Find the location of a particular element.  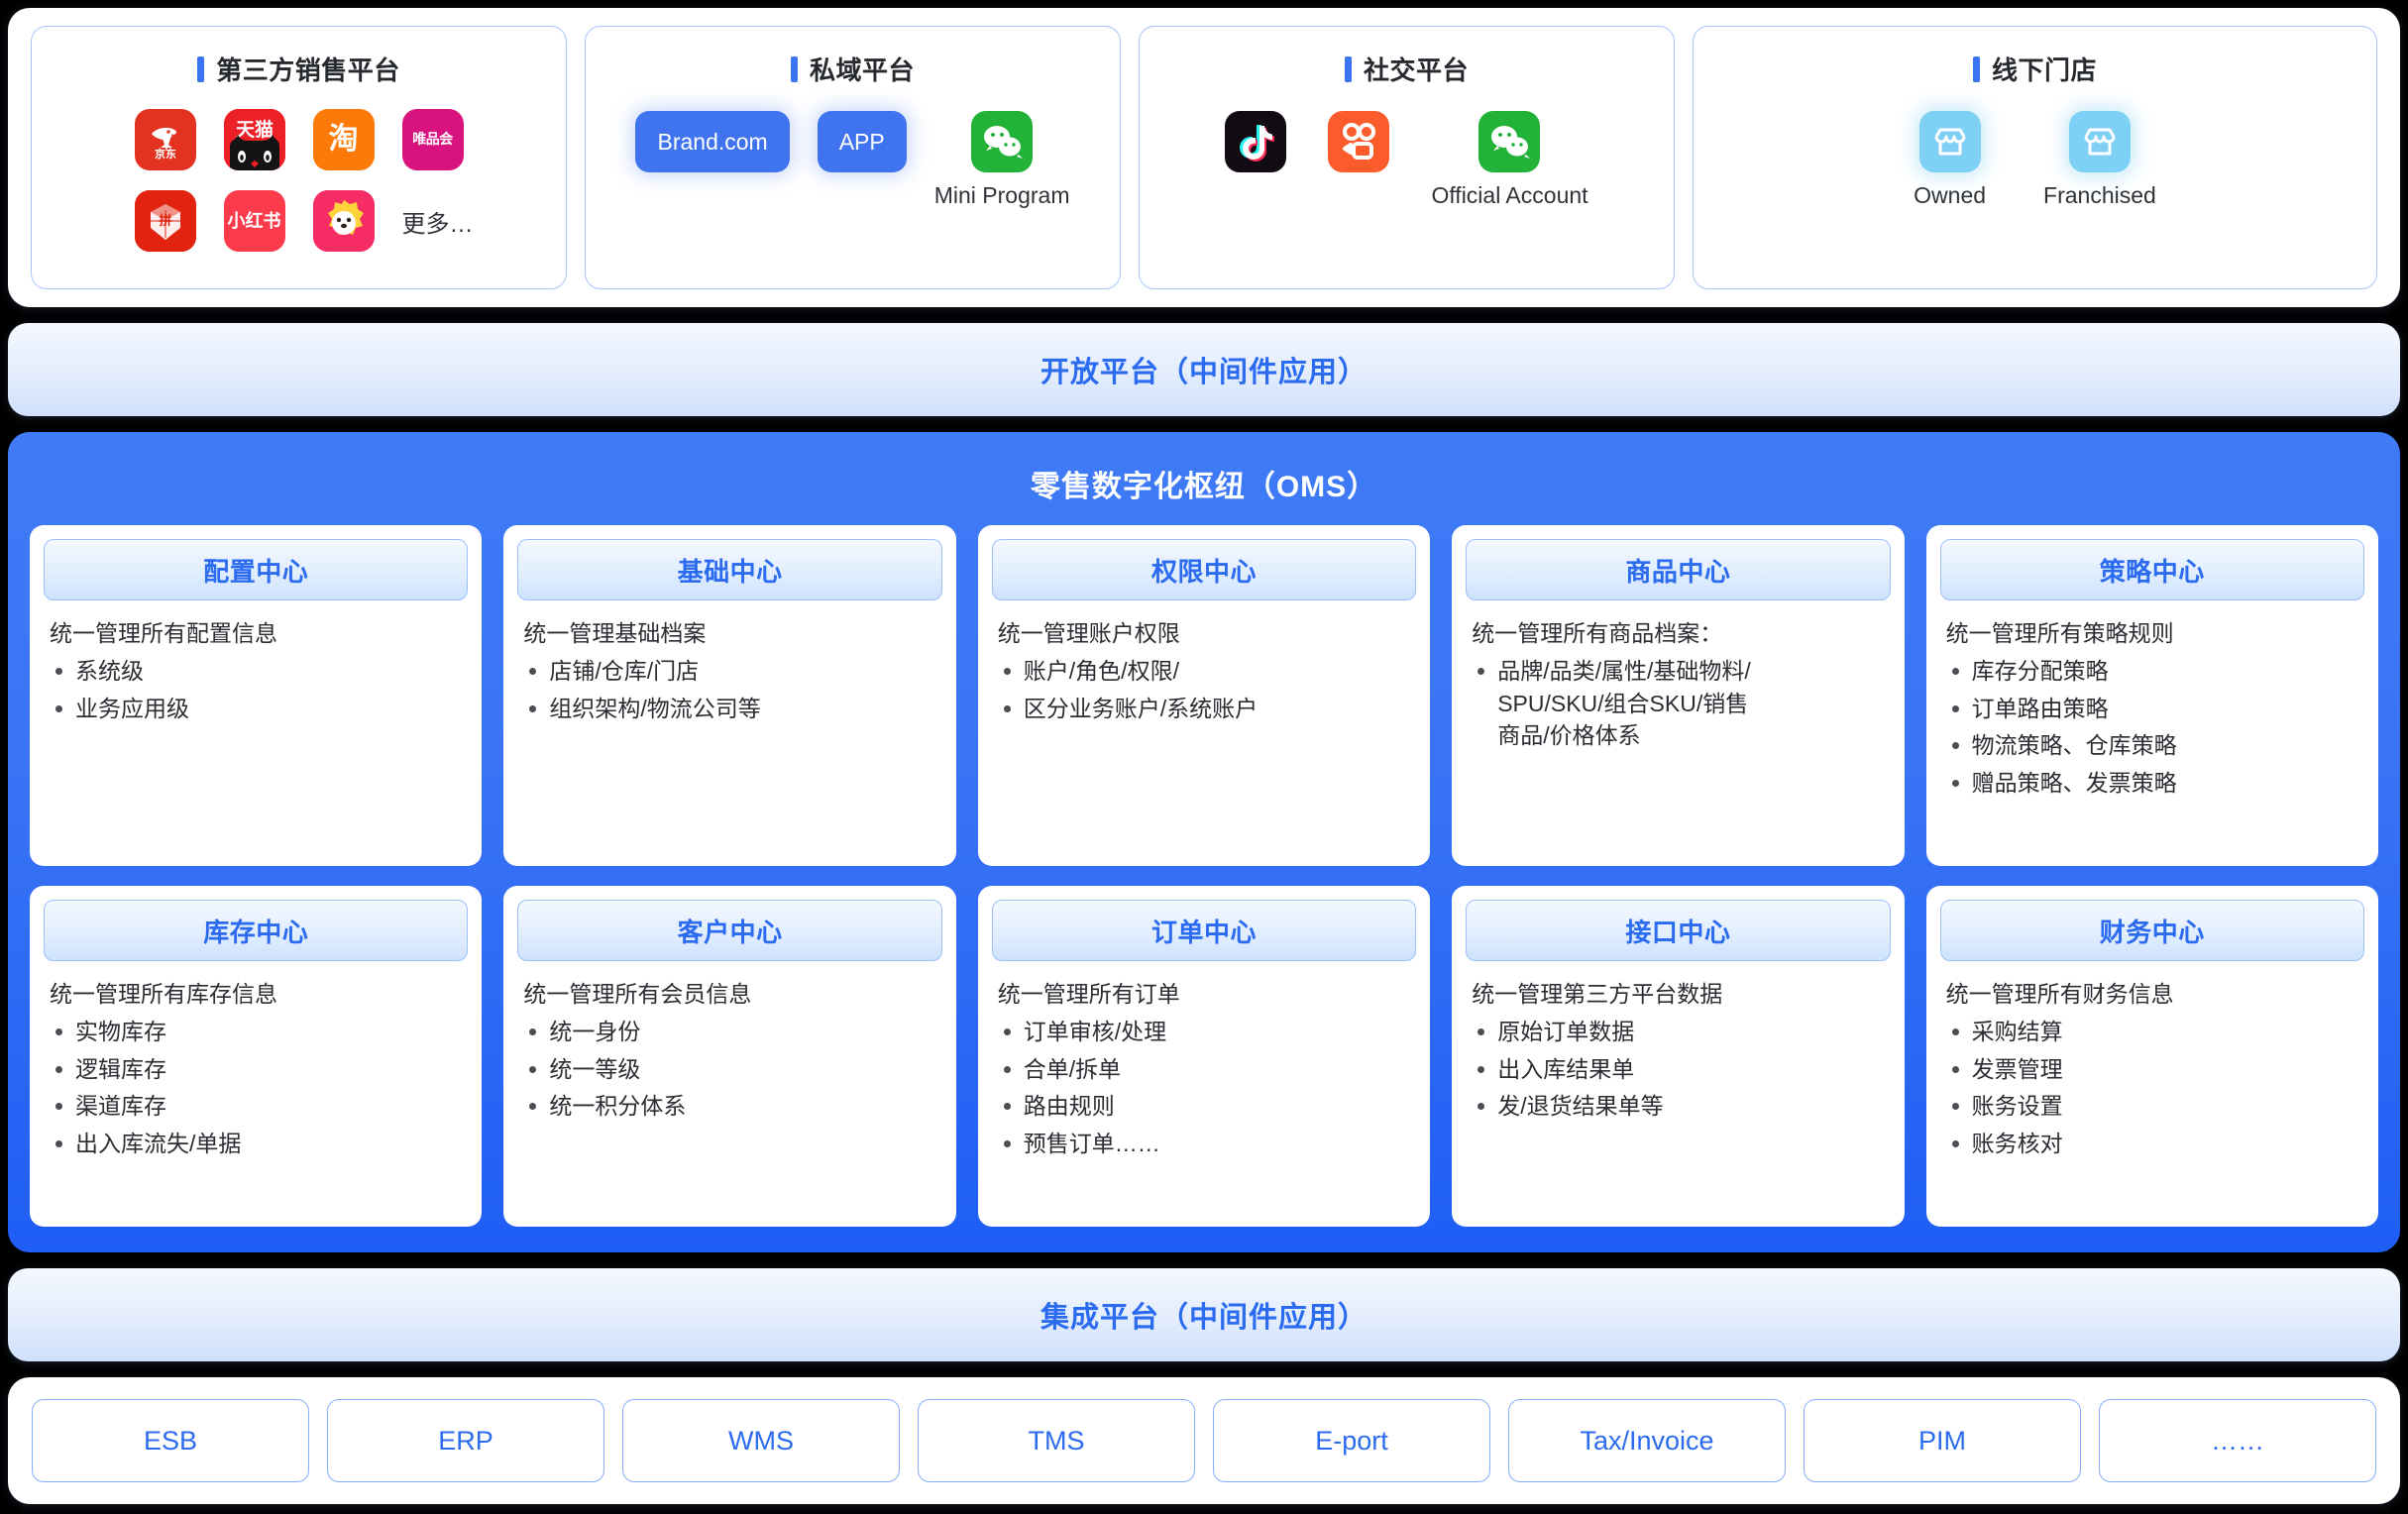

module-lead: 统一管理所有商品档案： is located at coordinates (1597, 633).